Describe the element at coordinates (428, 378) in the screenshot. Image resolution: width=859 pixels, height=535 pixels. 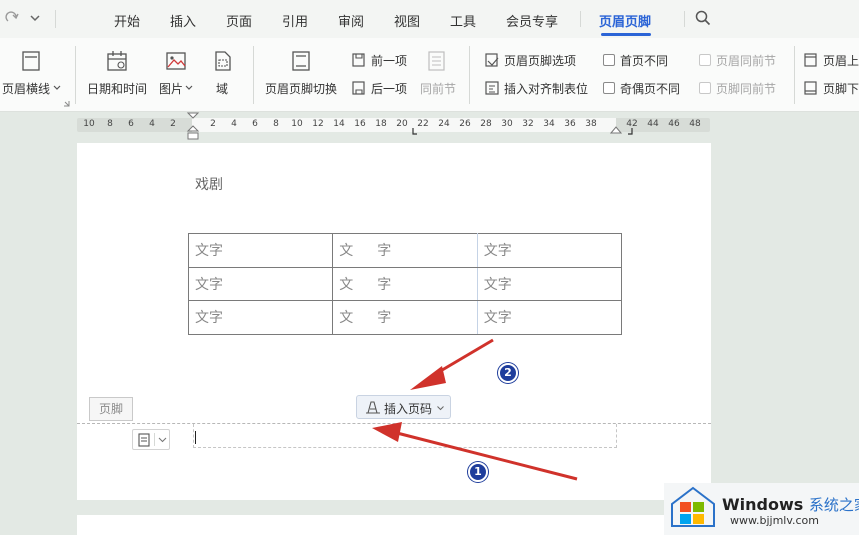
I see `arrow-2-head` at that location.